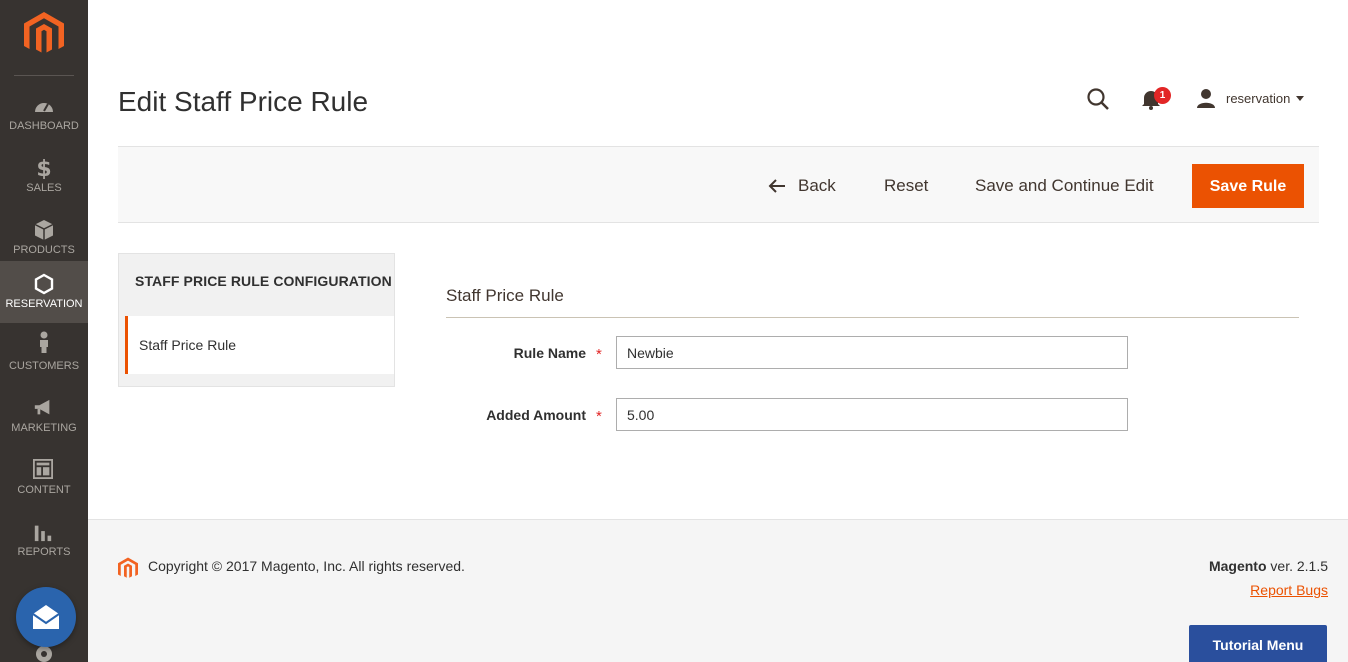 This screenshot has height=662, width=1348. What do you see at coordinates (906, 186) in the screenshot?
I see `reset-button: Reset` at bounding box center [906, 186].